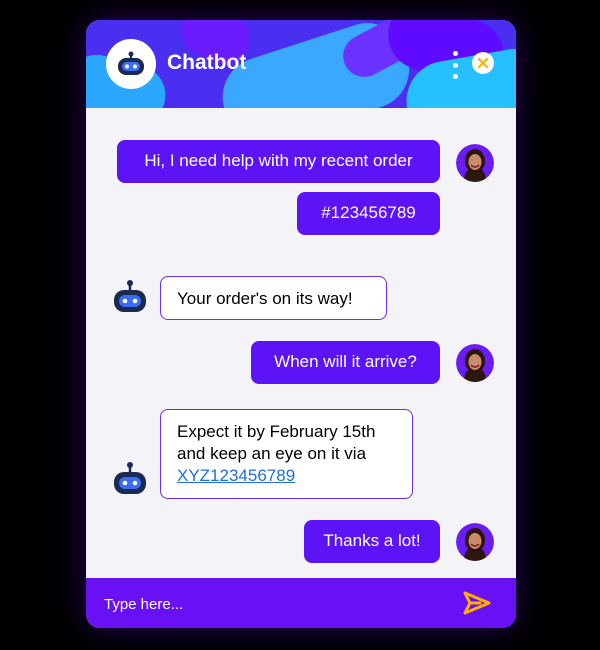 The image size is (600, 650). I want to click on bot-message-line: Expect it by February 15th, so click(276, 431).